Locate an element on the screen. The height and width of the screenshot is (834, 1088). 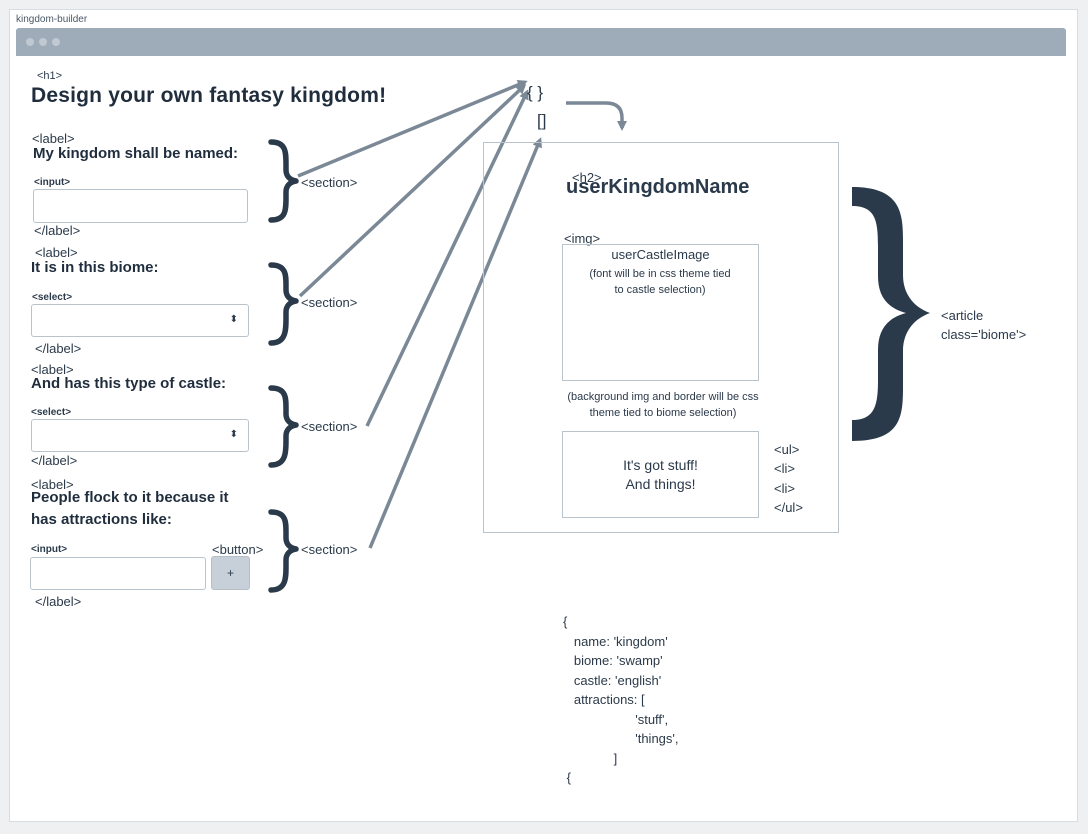
list-text-line2: And things! is located at coordinates (660, 484).